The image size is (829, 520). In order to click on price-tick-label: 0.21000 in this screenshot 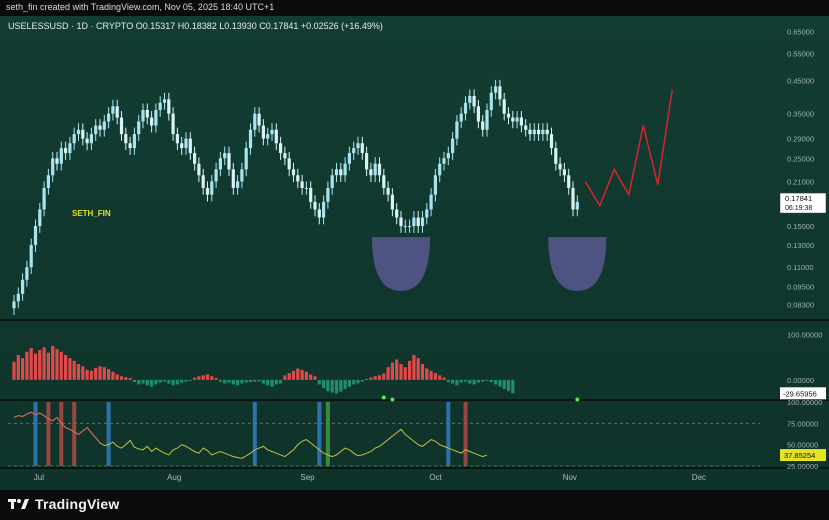, I will do `click(800, 181)`.